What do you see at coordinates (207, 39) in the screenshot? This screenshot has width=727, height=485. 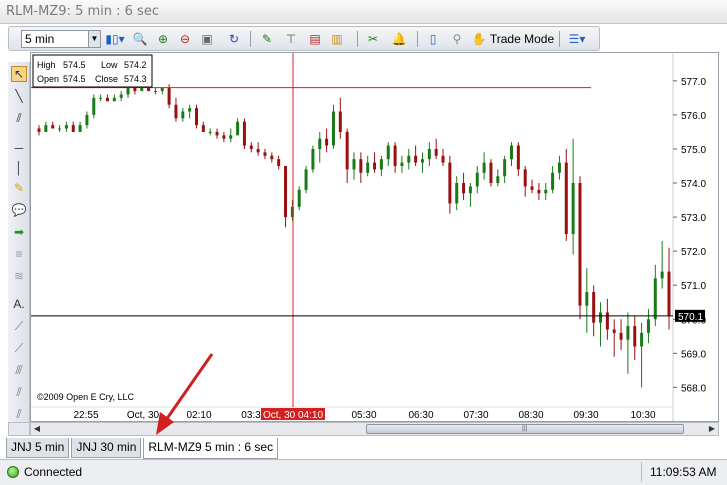 I see `zoom-fit-icon: ▣` at bounding box center [207, 39].